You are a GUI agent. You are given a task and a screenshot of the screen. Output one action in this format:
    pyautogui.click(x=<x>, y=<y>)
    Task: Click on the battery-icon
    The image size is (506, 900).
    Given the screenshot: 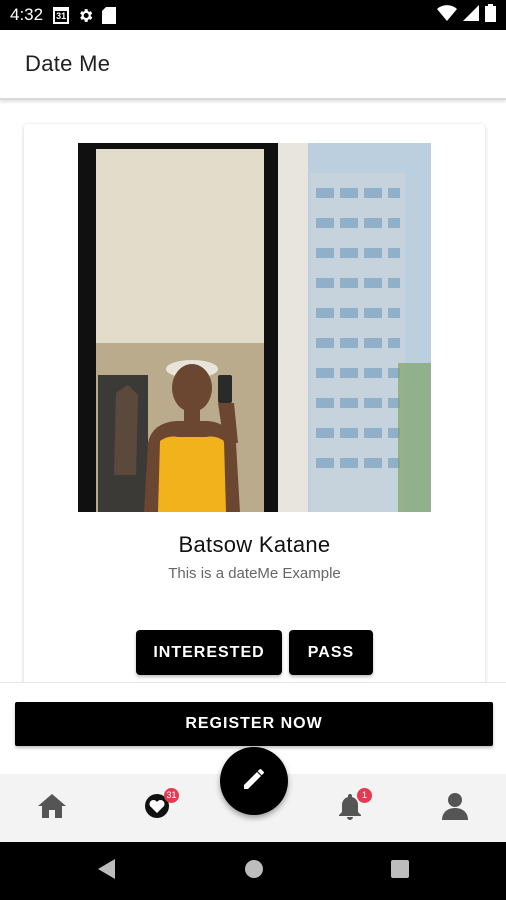 What is the action you would take?
    pyautogui.click(x=490, y=15)
    